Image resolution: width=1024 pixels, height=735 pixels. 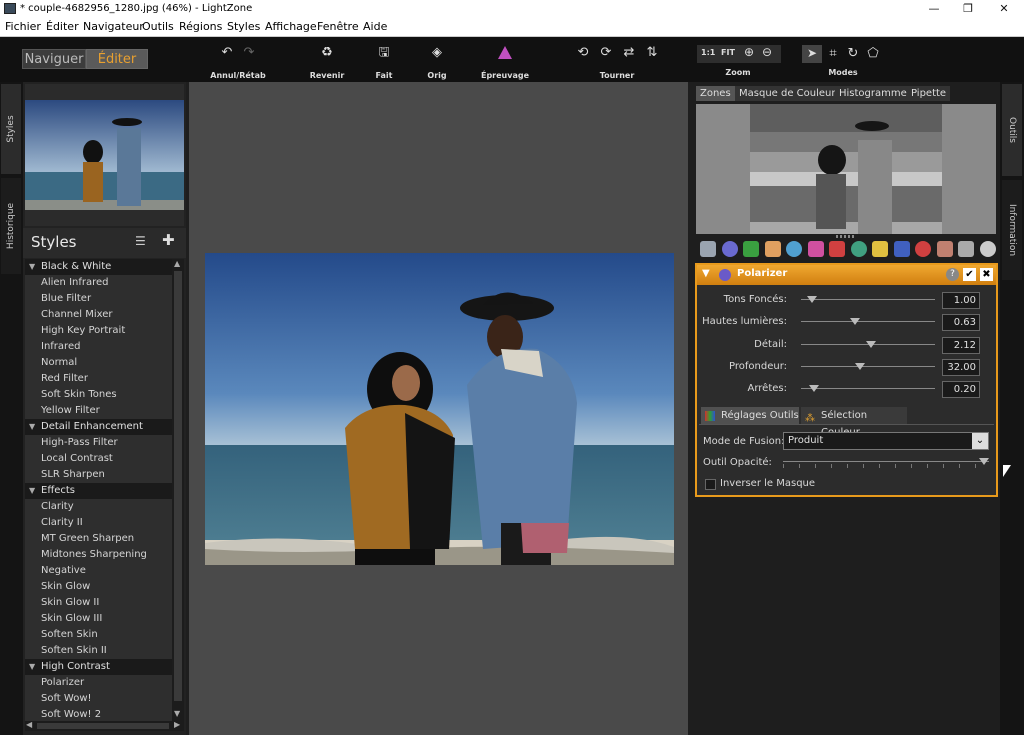 What do you see at coordinates (986, 274) in the screenshot?
I see `remove-tool-button: ✖` at bounding box center [986, 274].